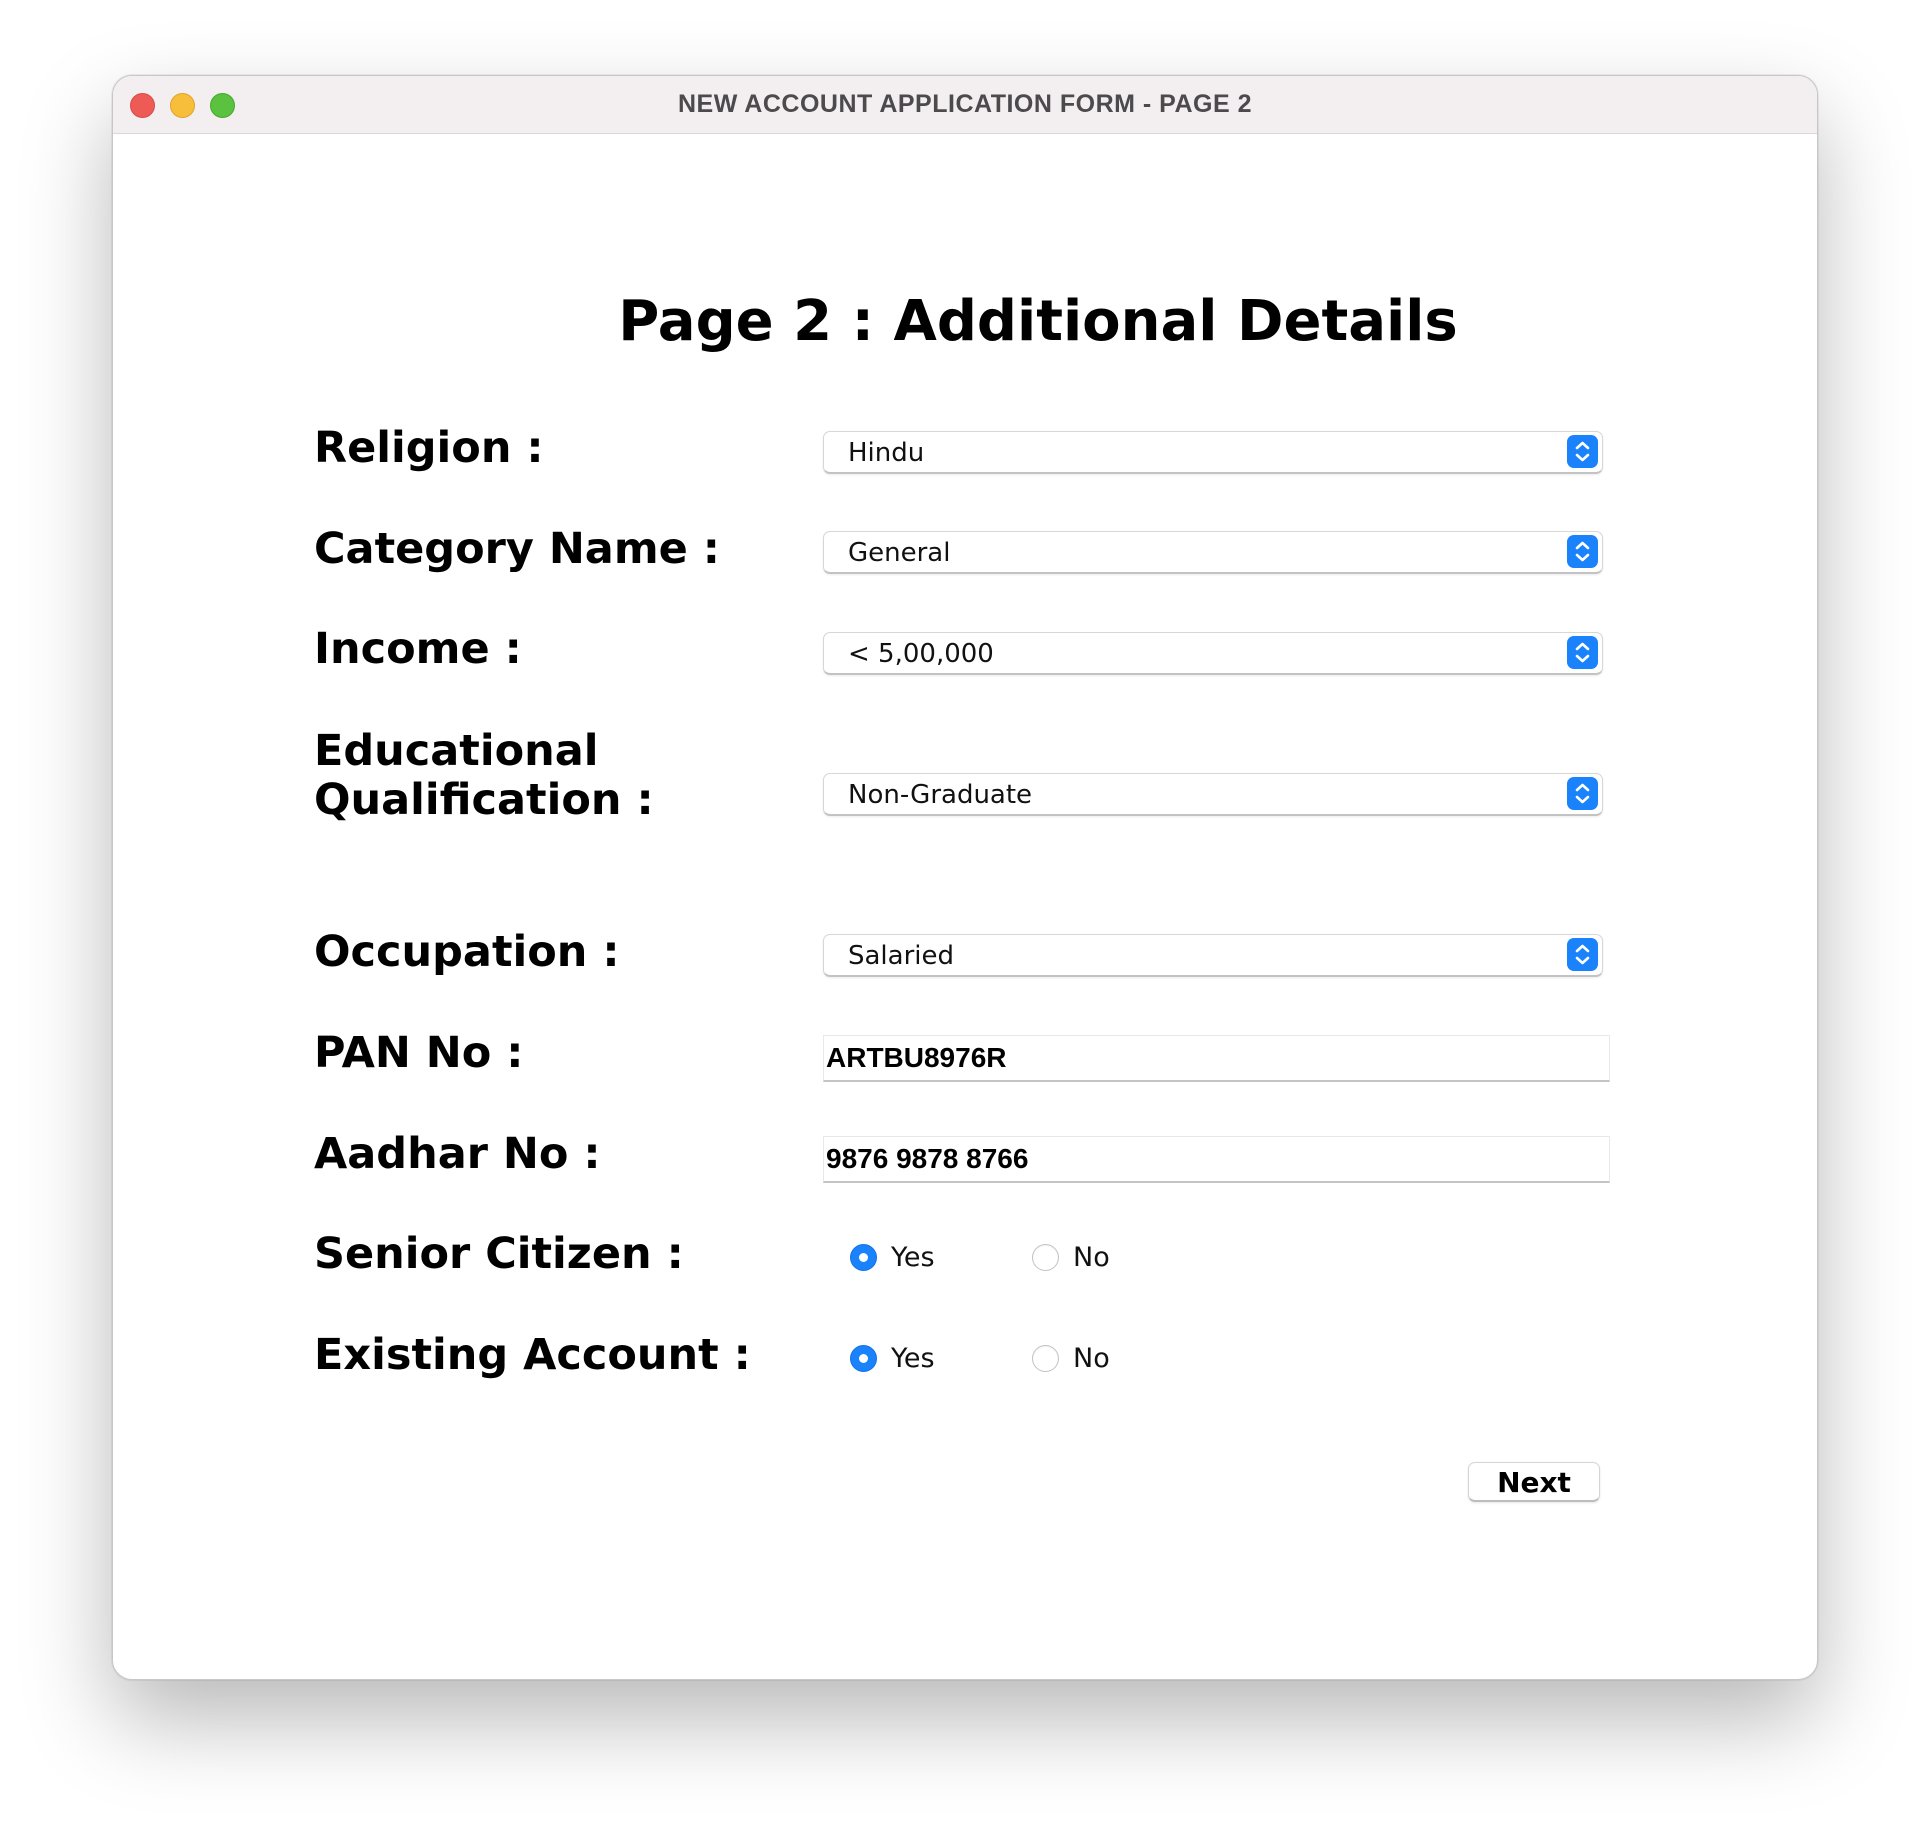  Describe the element at coordinates (1045, 1257) in the screenshot. I see `senior-citizen-no-radio` at that location.